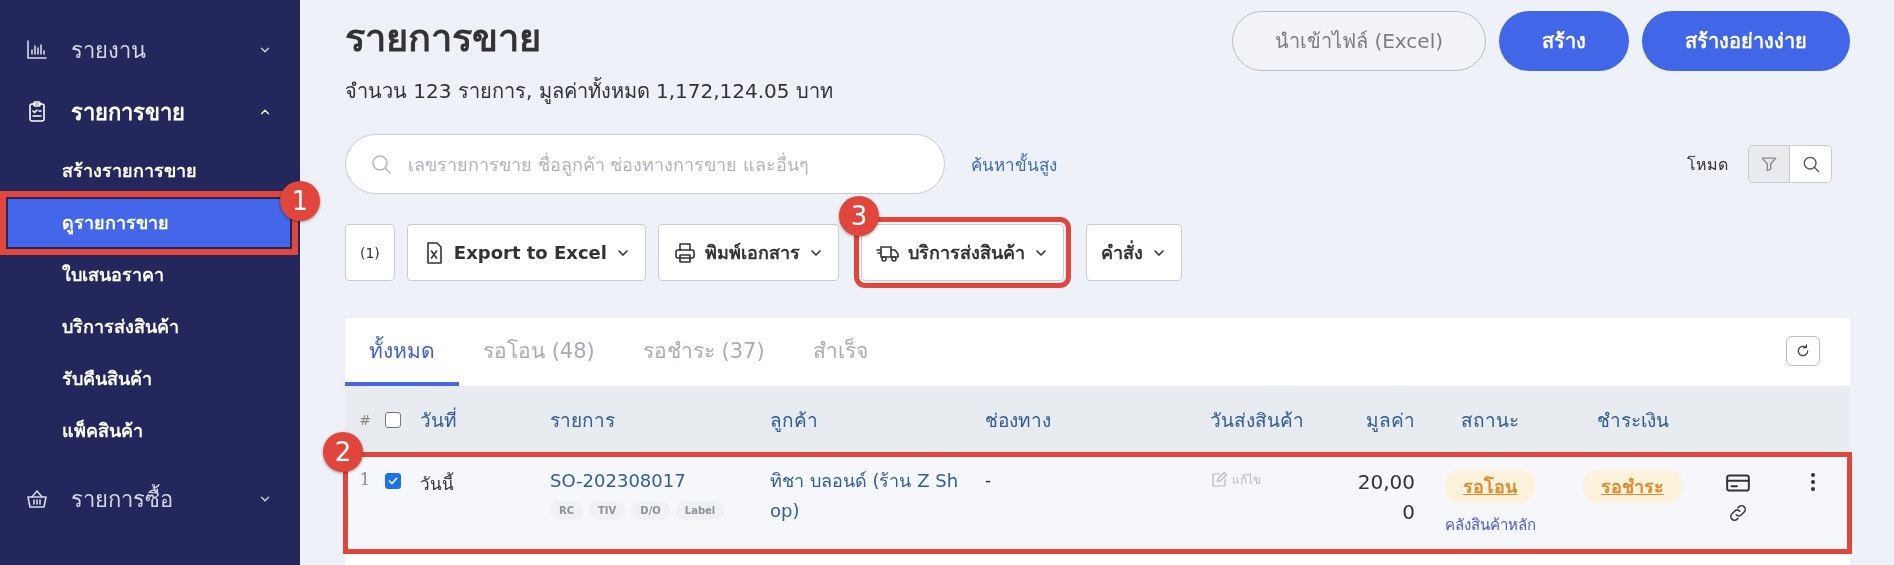  Describe the element at coordinates (1385, 497) in the screenshot. I see `table-cell-text: 20,000` at that location.